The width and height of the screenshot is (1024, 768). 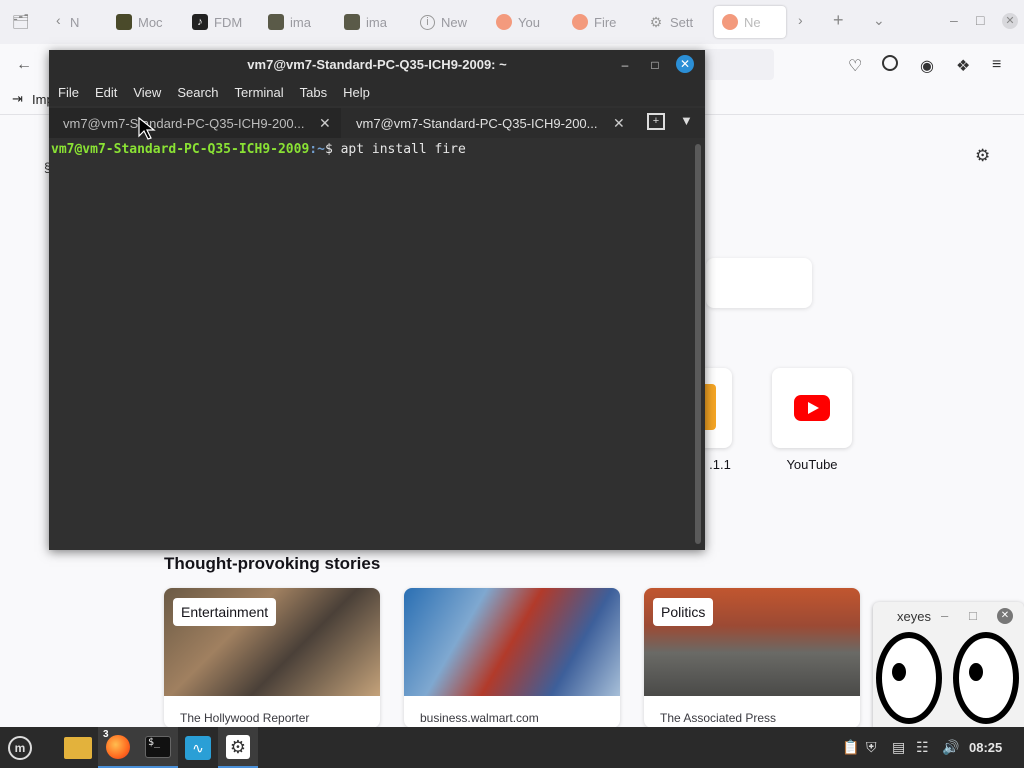 I want to click on chevron-down-icon: ⌄, so click(x=879, y=20).